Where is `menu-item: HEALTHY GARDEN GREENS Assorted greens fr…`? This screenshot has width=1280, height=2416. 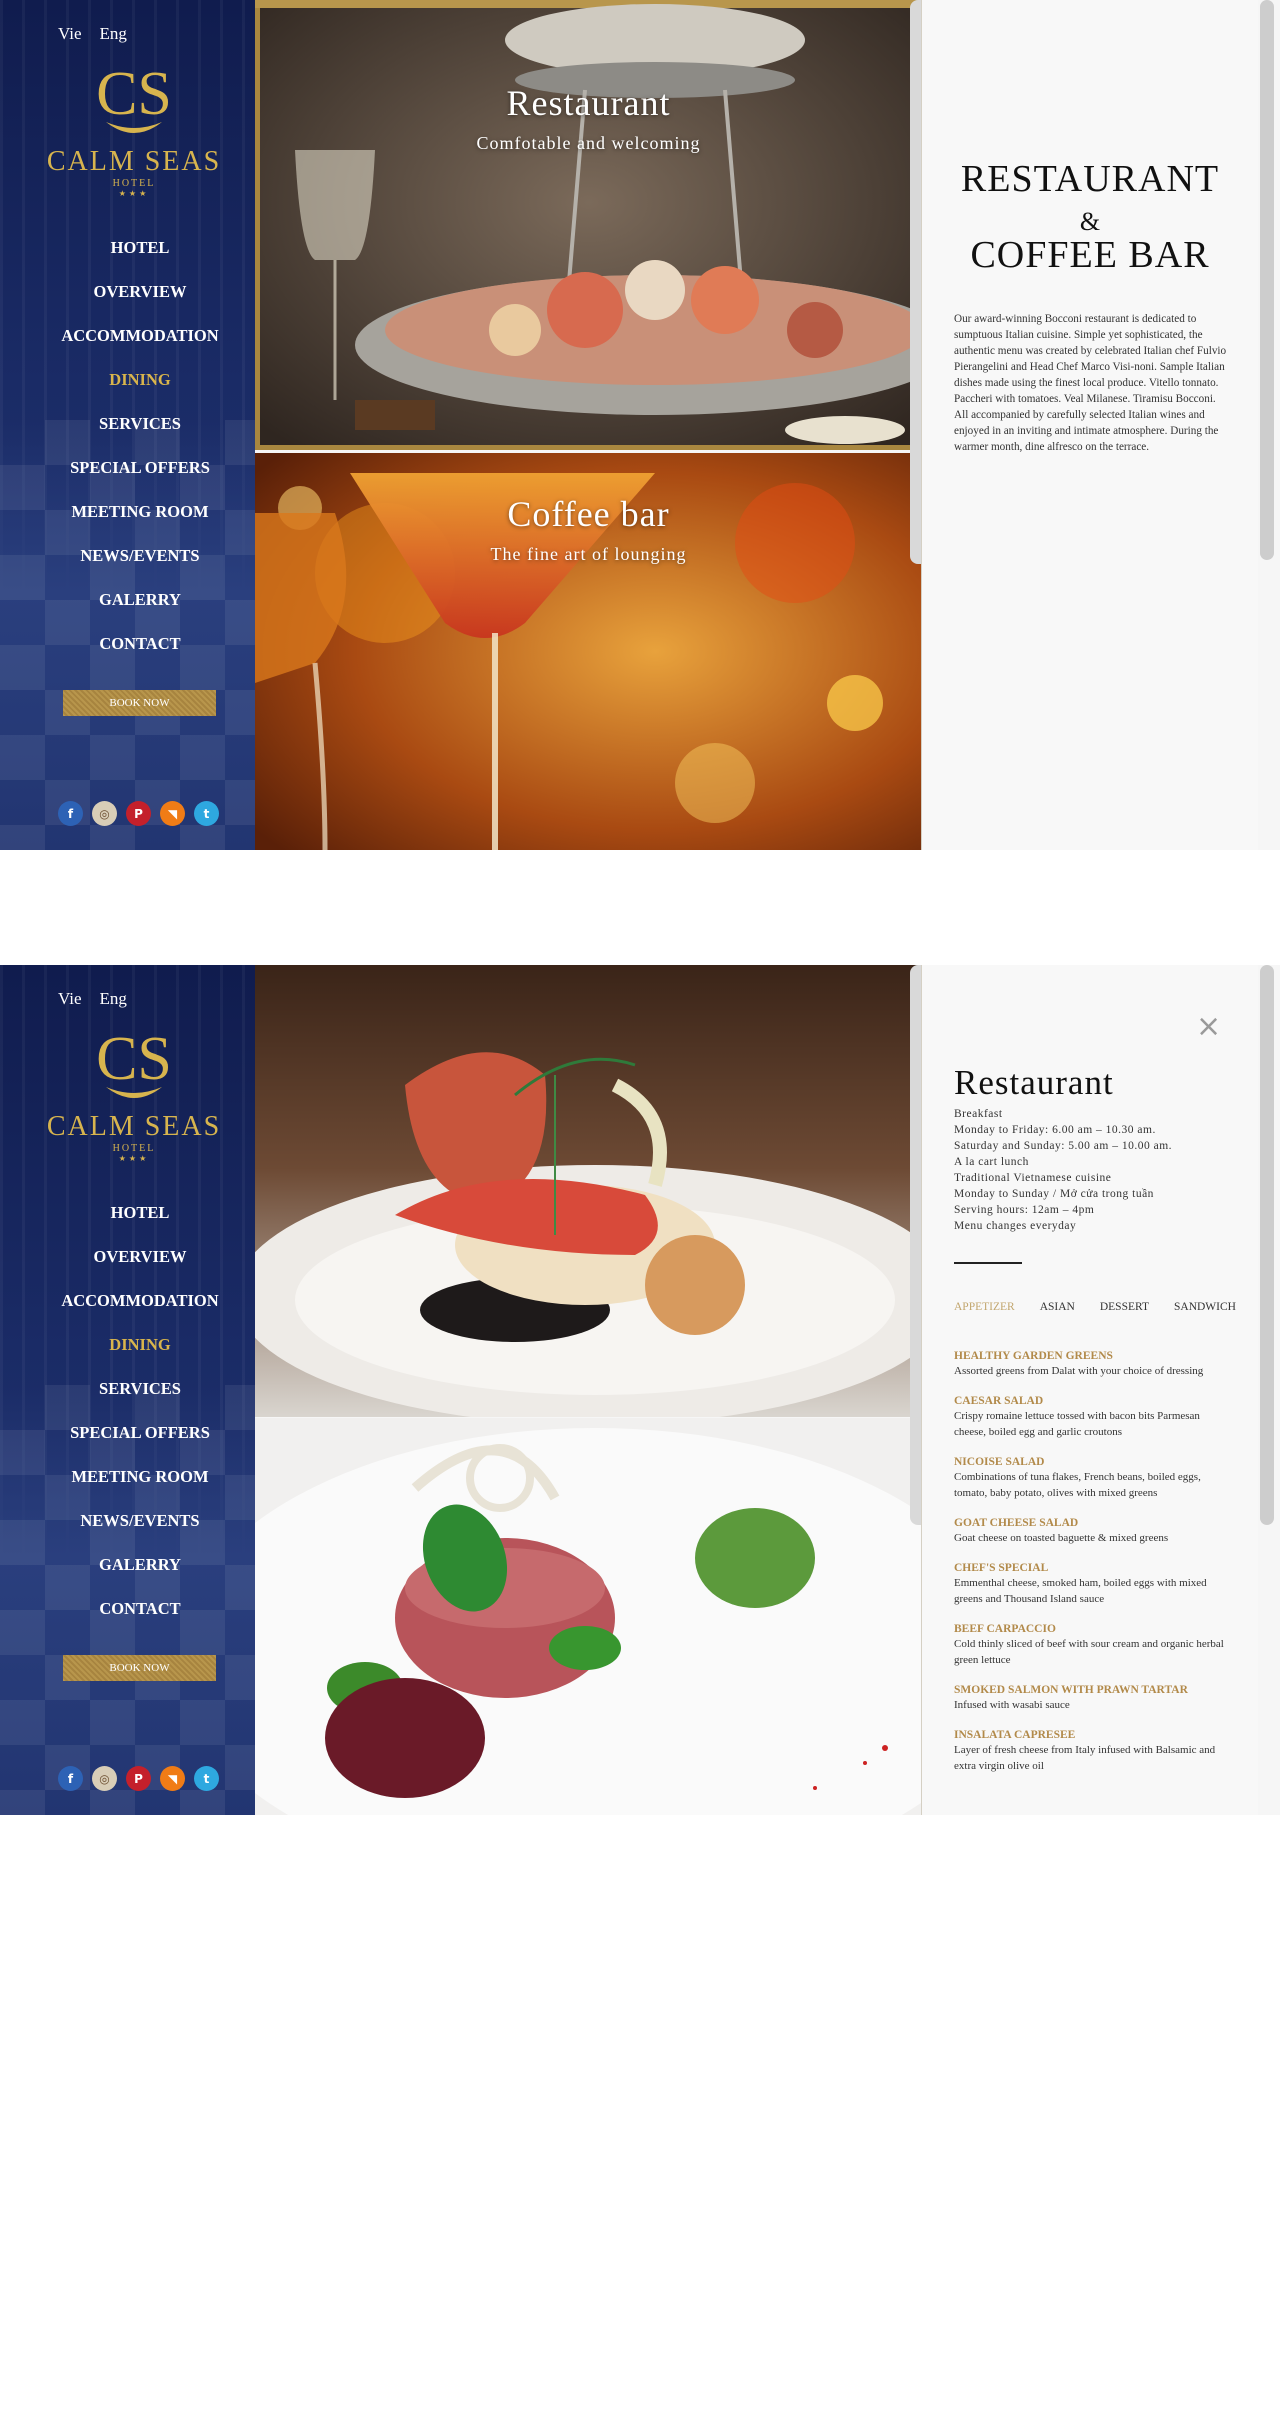 menu-item: HEALTHY GARDEN GREENS Assorted greens fr… is located at coordinates (1093, 1364).